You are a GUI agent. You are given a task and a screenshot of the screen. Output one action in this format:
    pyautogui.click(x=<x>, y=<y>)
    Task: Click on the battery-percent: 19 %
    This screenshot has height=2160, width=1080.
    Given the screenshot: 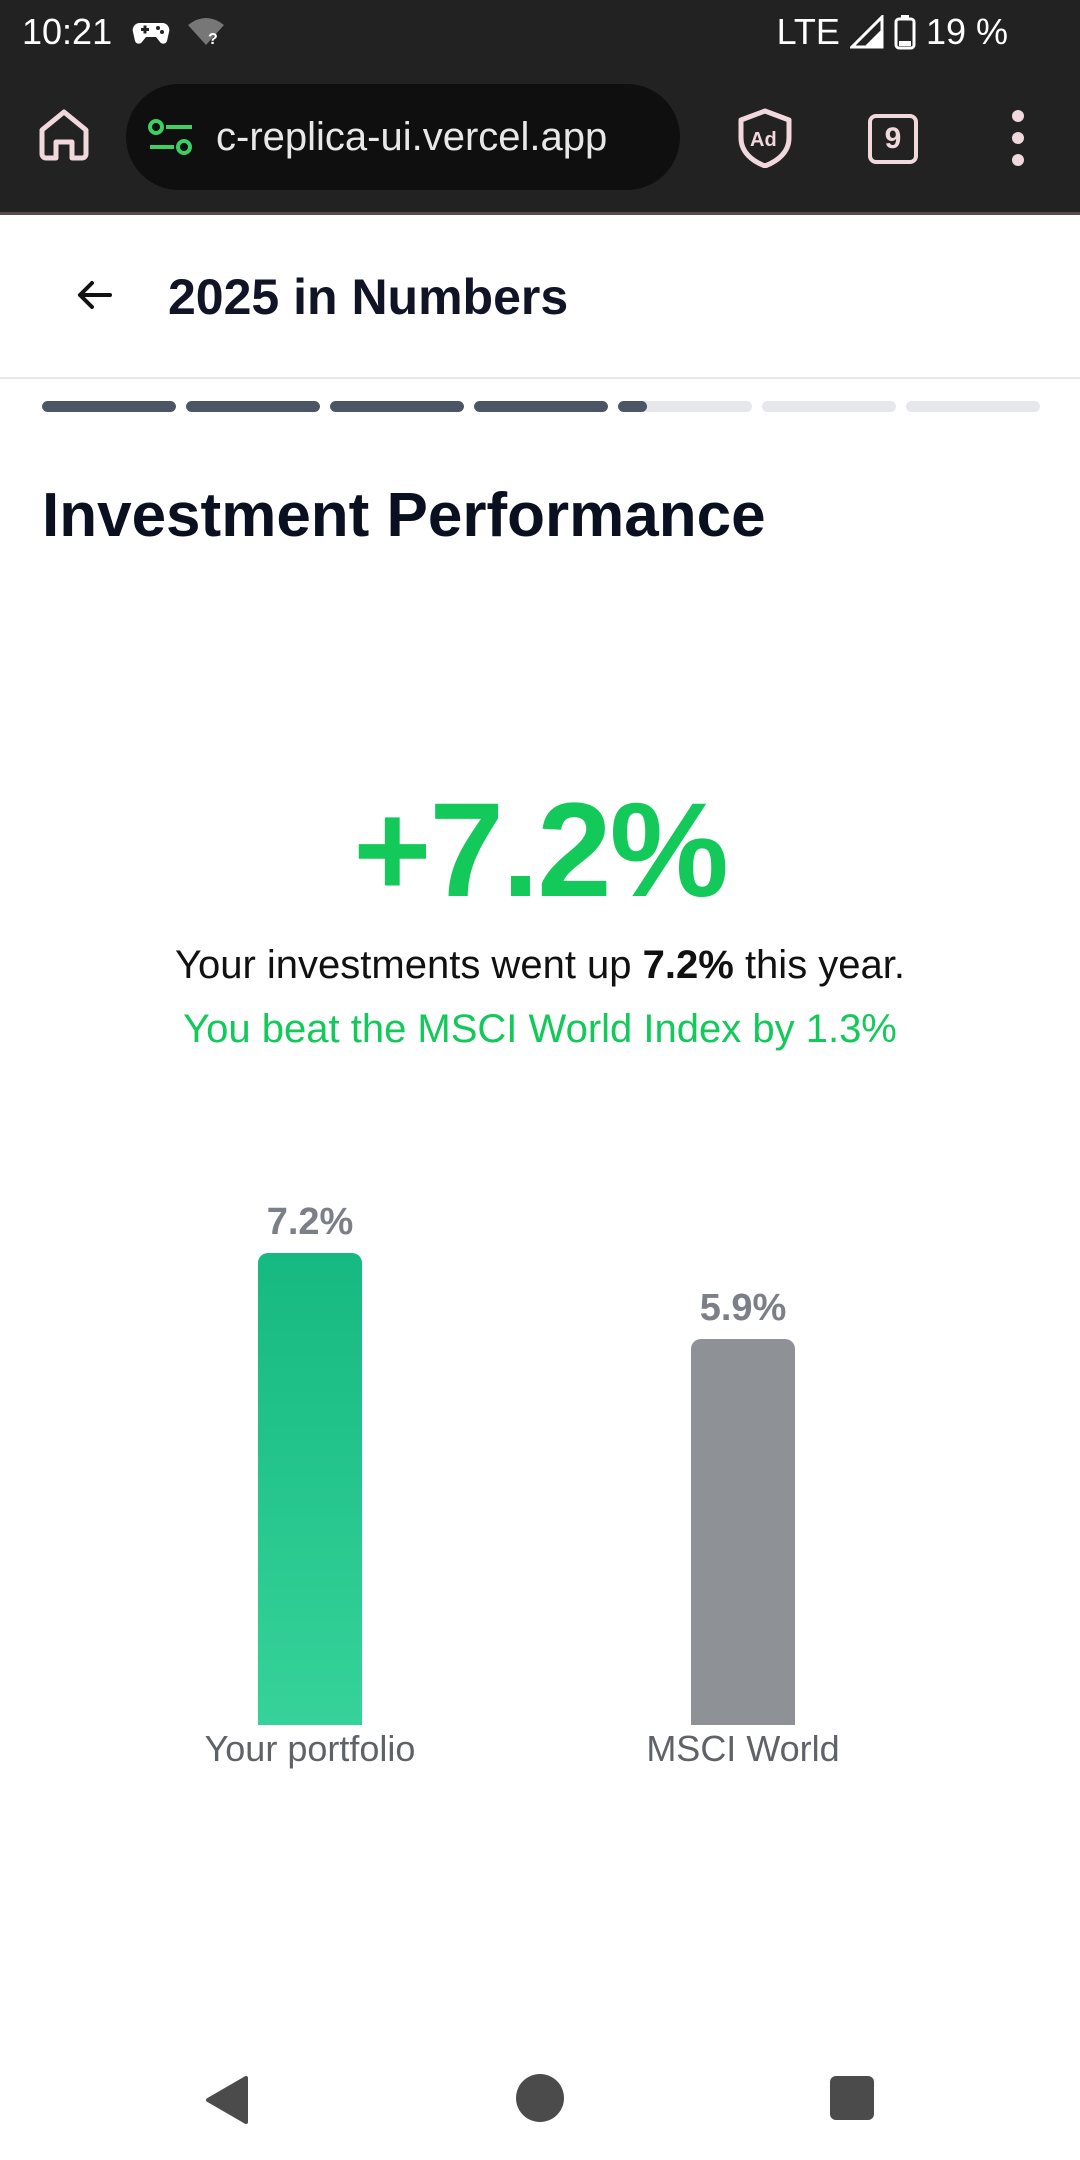 What is the action you would take?
    pyautogui.click(x=966, y=31)
    